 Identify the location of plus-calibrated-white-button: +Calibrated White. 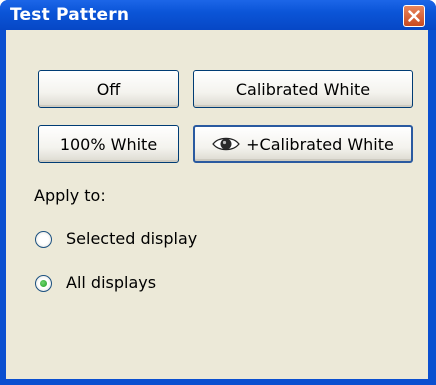
(303, 144).